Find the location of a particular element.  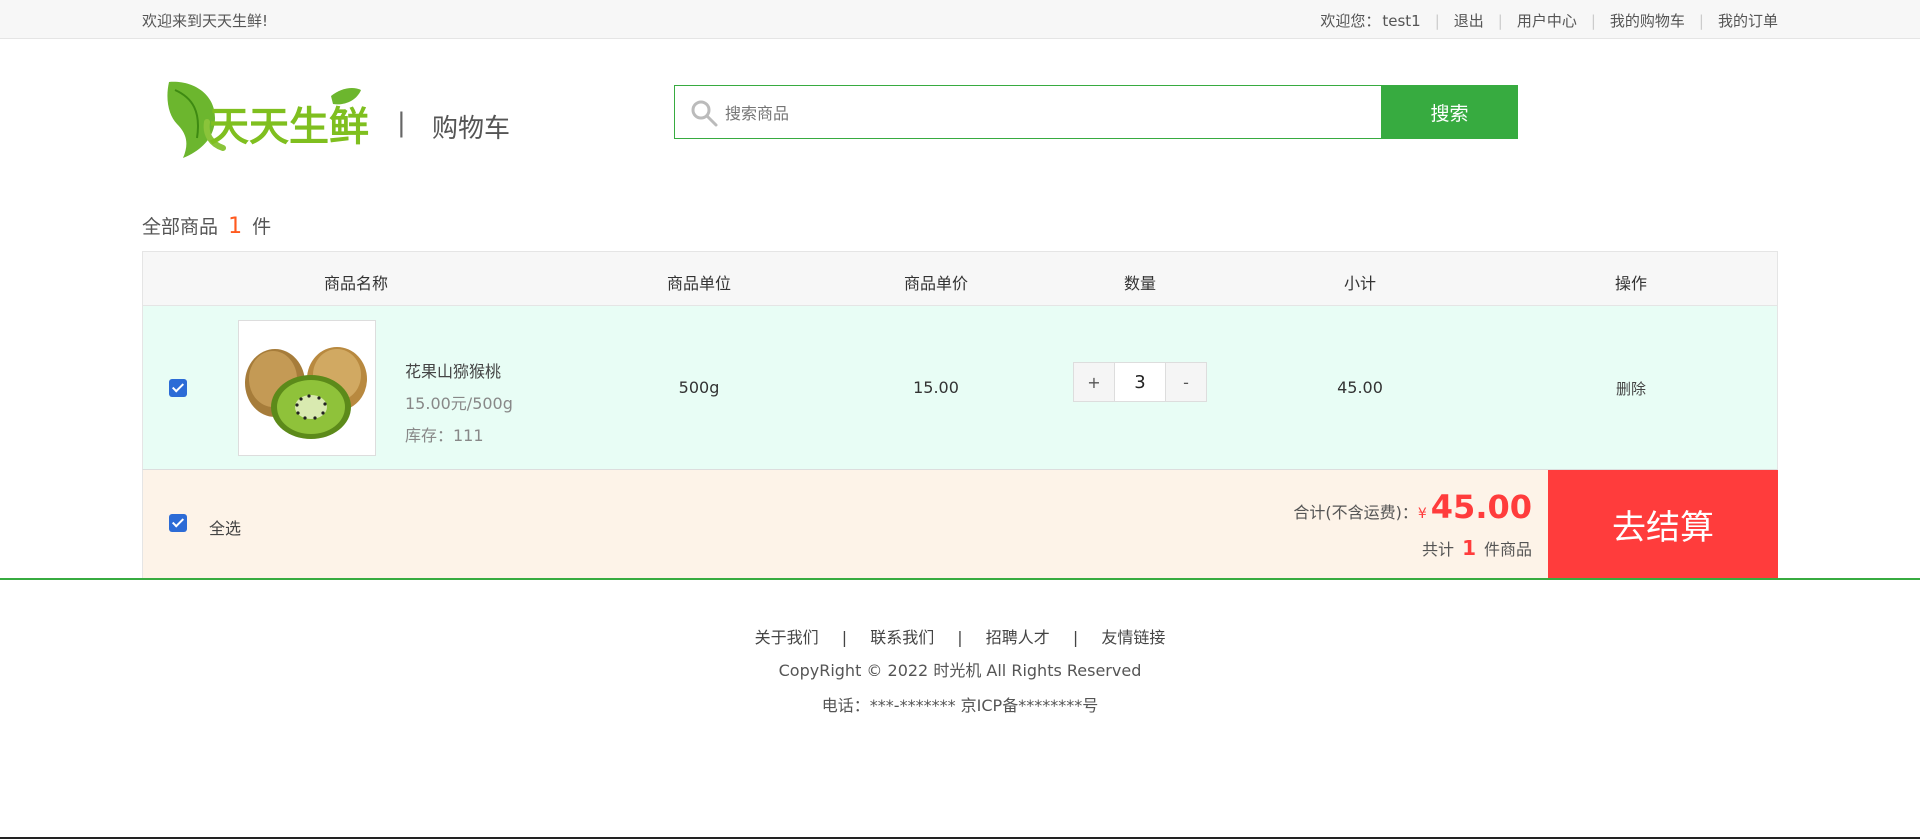

quantity-stepper: + 3 - is located at coordinates (1140, 382).